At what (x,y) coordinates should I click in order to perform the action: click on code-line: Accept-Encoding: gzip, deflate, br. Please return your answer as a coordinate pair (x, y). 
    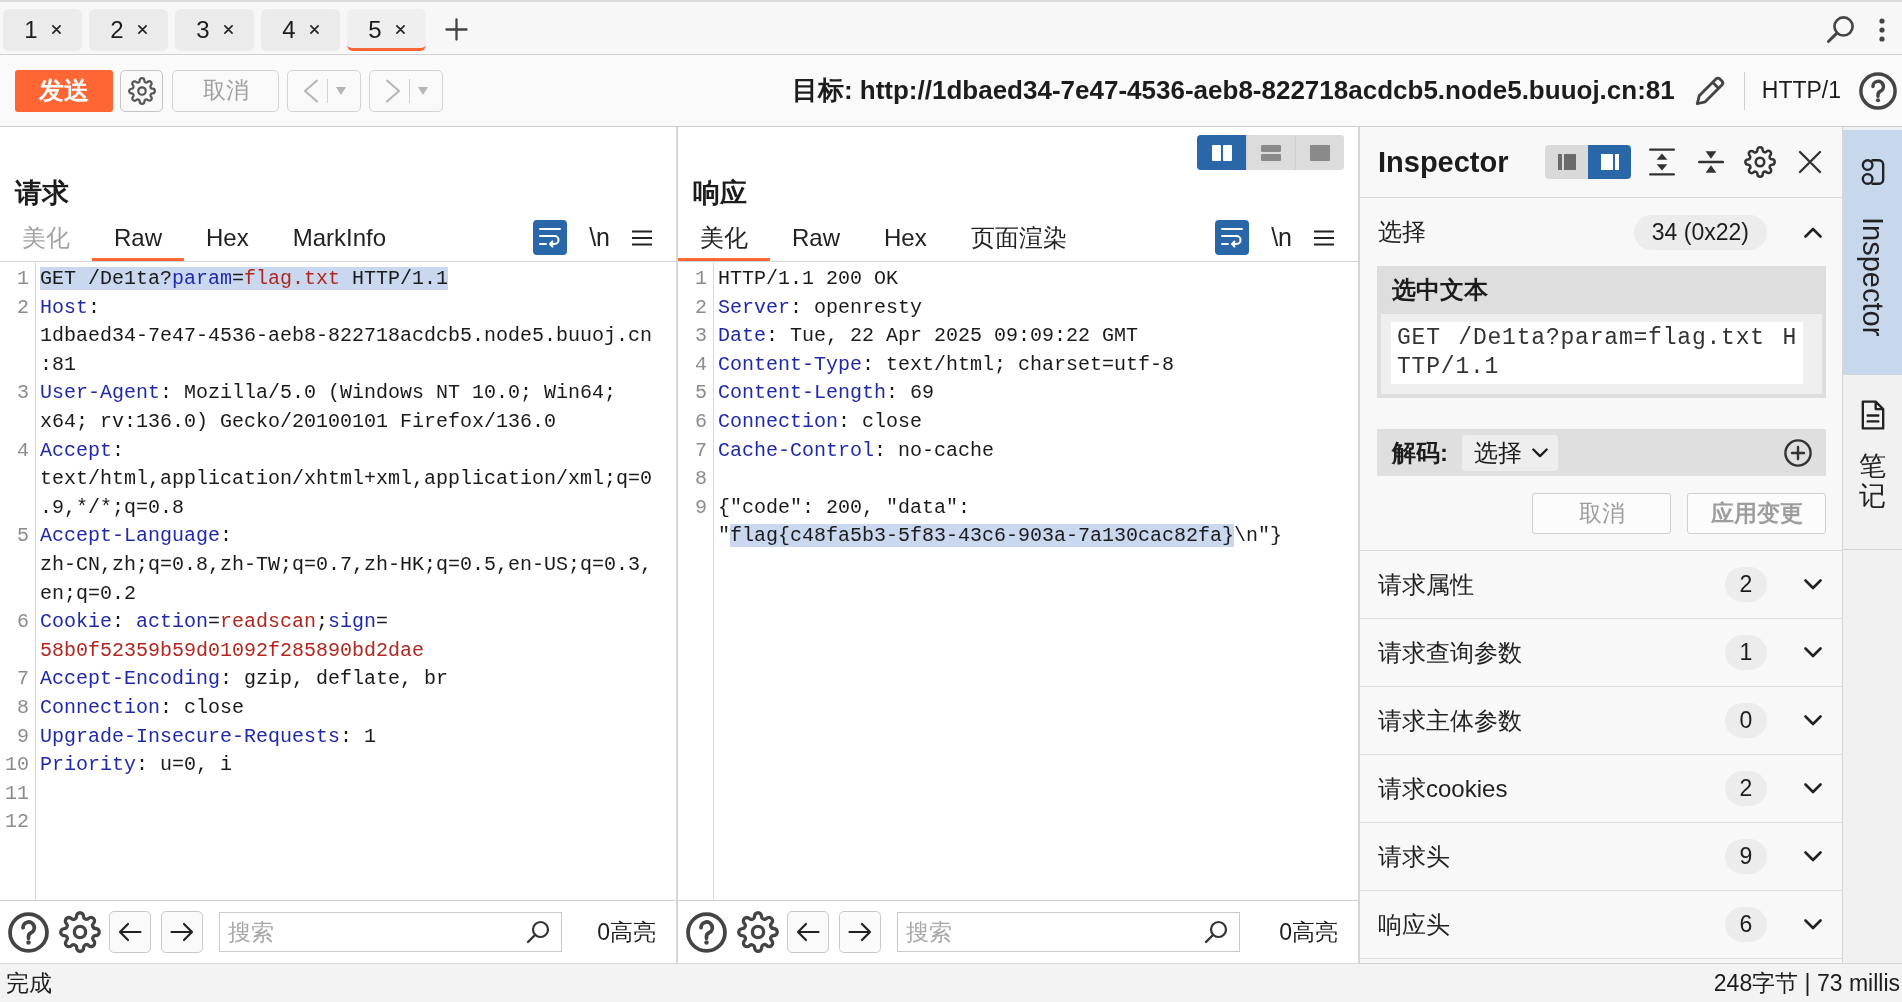
    Looking at the image, I should click on (244, 679).